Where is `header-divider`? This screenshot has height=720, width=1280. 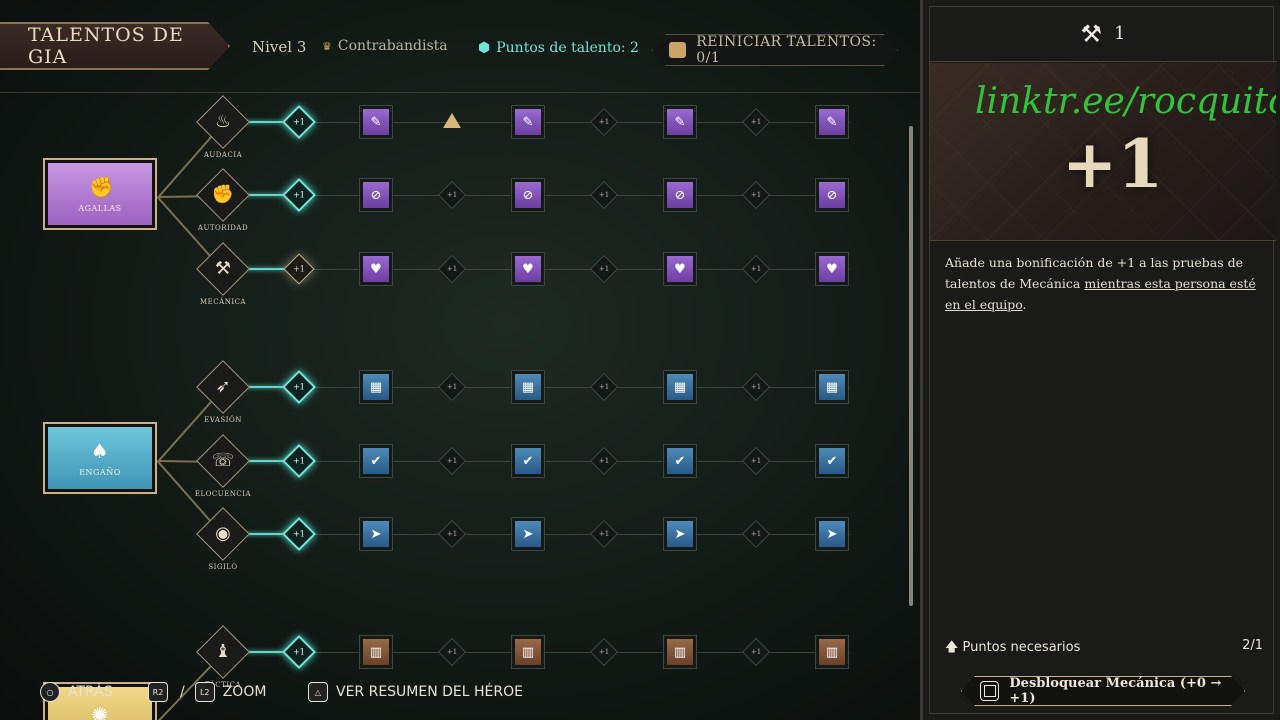 header-divider is located at coordinates (460, 92).